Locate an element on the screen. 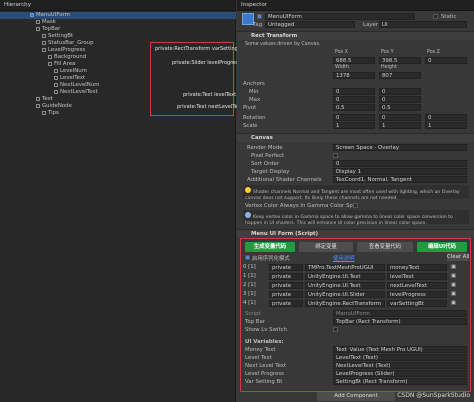 Image resolution: width=474 pixels, height=402 pixels. pos-x-field: 688.5 is located at coordinates (354, 60).